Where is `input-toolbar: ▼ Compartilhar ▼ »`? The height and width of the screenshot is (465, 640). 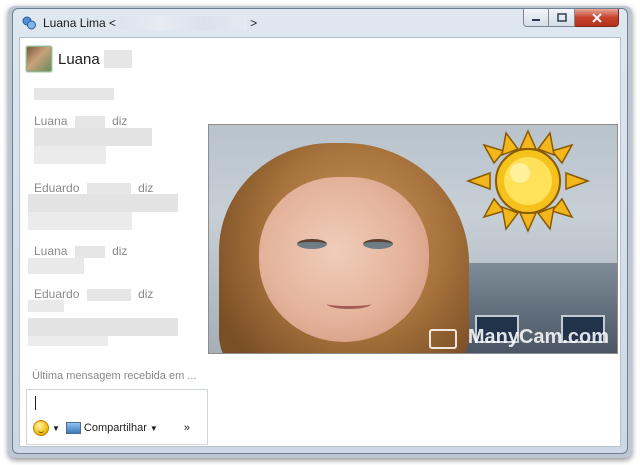 input-toolbar: ▼ Compartilhar ▼ » is located at coordinates (111, 428).